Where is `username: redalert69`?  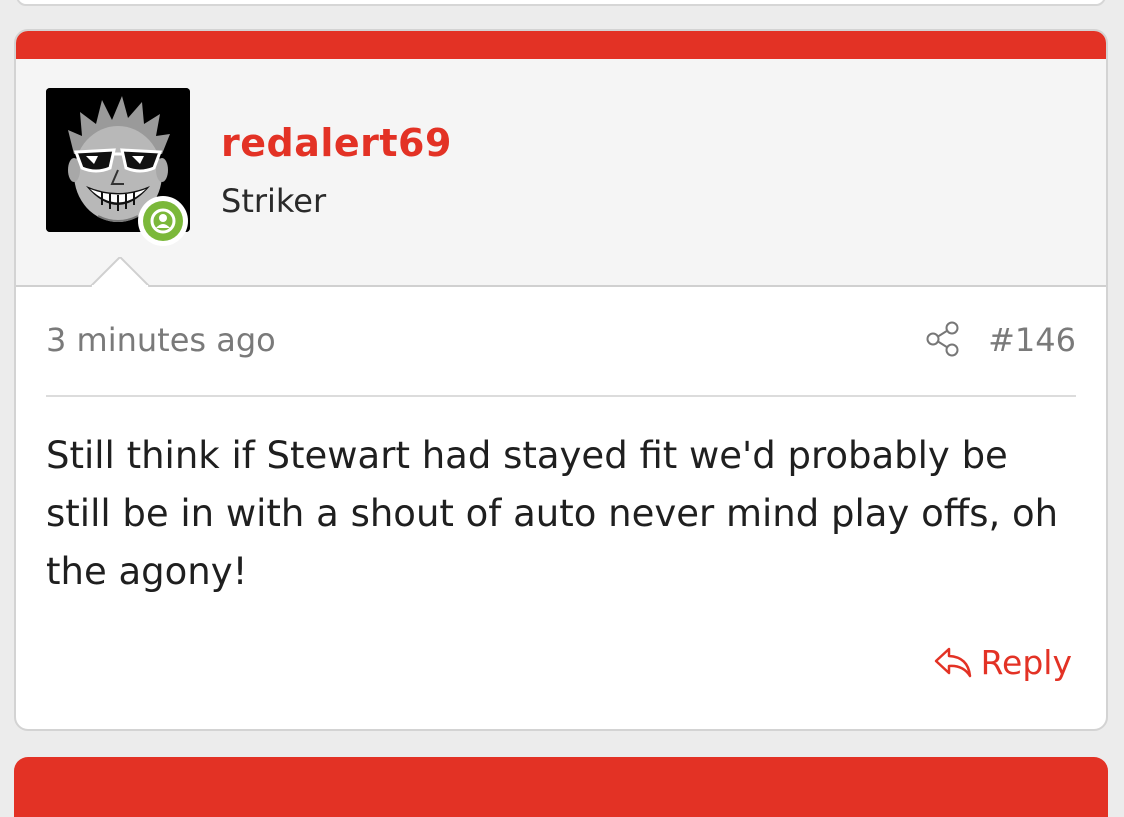
username: redalert69 is located at coordinates (336, 143).